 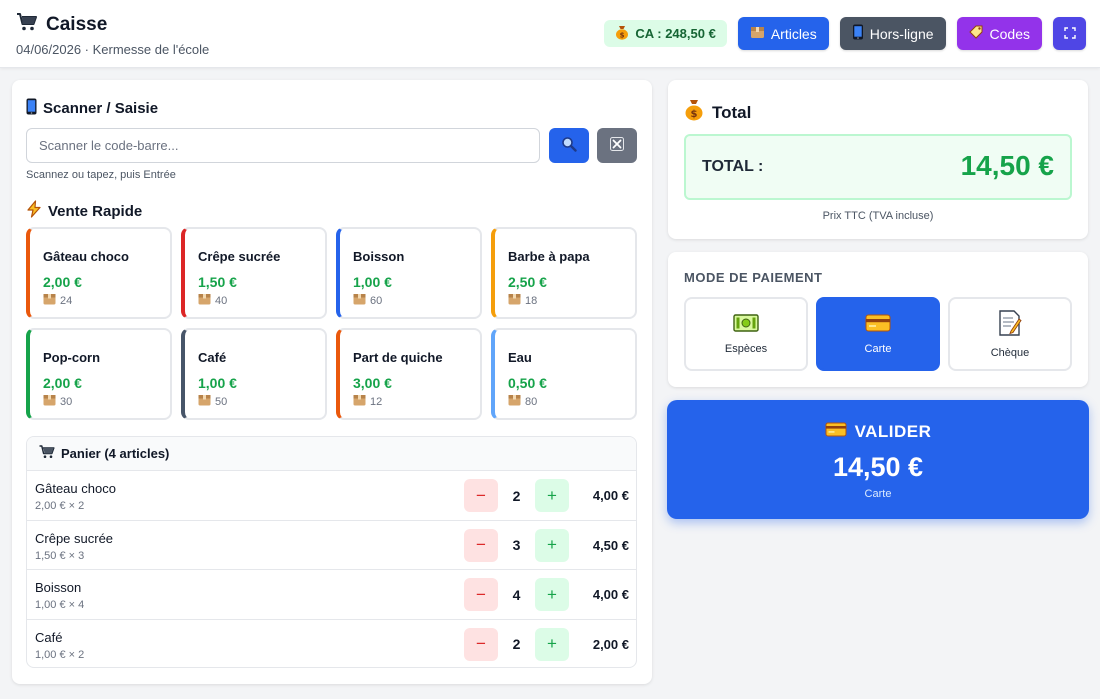 What do you see at coordinates (254, 273) in the screenshot?
I see `quick-sale-item: Crêpe sucrée 1,50 € 40` at bounding box center [254, 273].